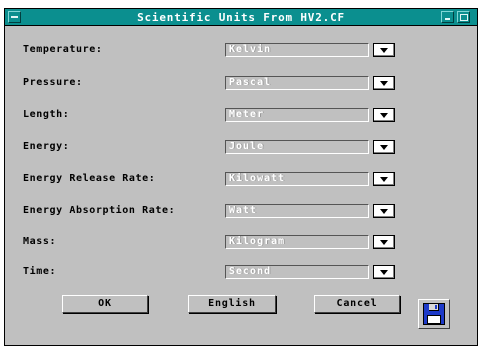  Describe the element at coordinates (297, 272) in the screenshot. I see `time-value: Second` at that location.